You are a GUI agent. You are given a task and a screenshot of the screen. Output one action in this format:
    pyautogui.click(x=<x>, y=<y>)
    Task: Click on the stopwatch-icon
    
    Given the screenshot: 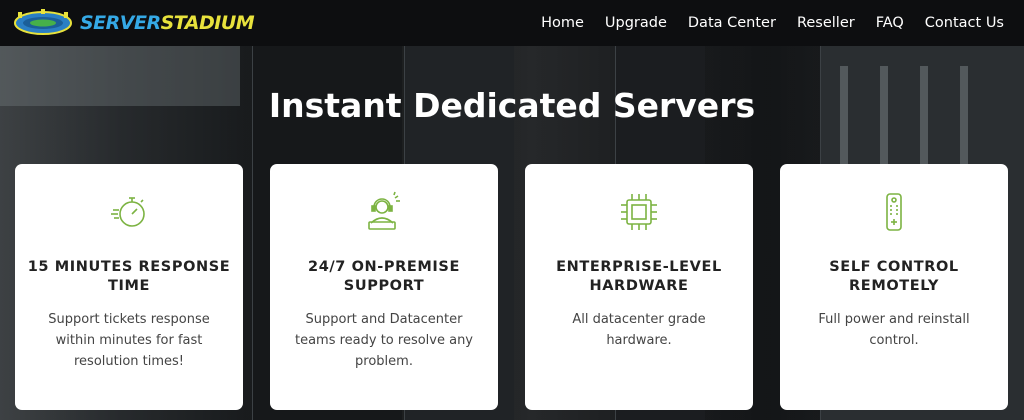 What is the action you would take?
    pyautogui.click(x=128, y=212)
    